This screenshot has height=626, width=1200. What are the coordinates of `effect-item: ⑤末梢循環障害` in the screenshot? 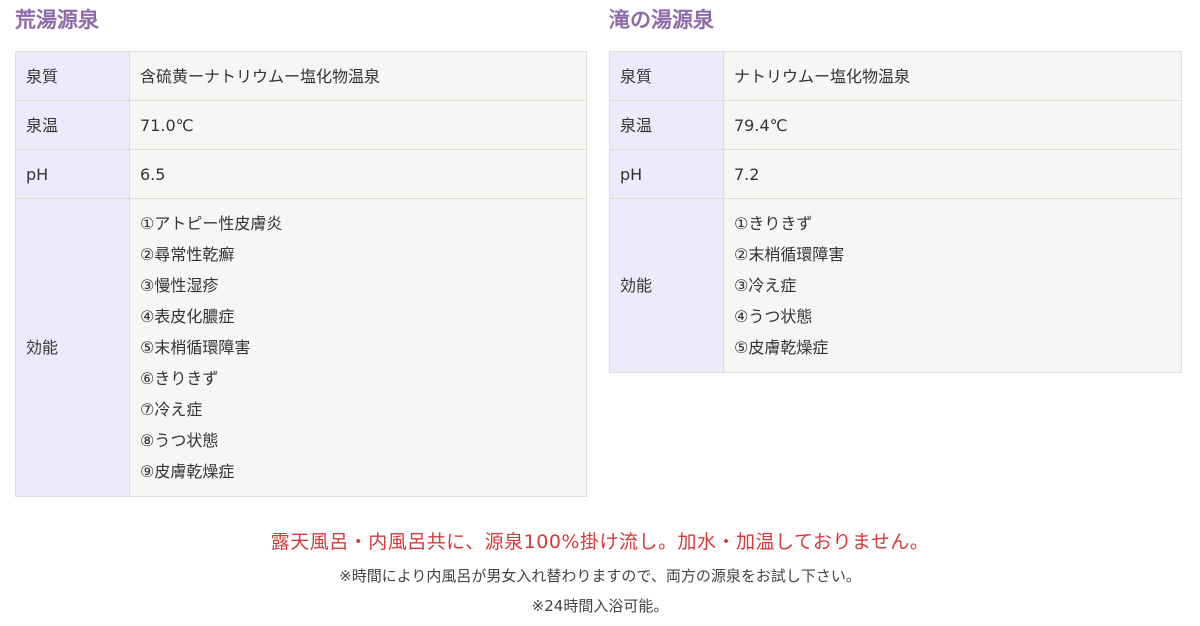 It's located at (195, 347).